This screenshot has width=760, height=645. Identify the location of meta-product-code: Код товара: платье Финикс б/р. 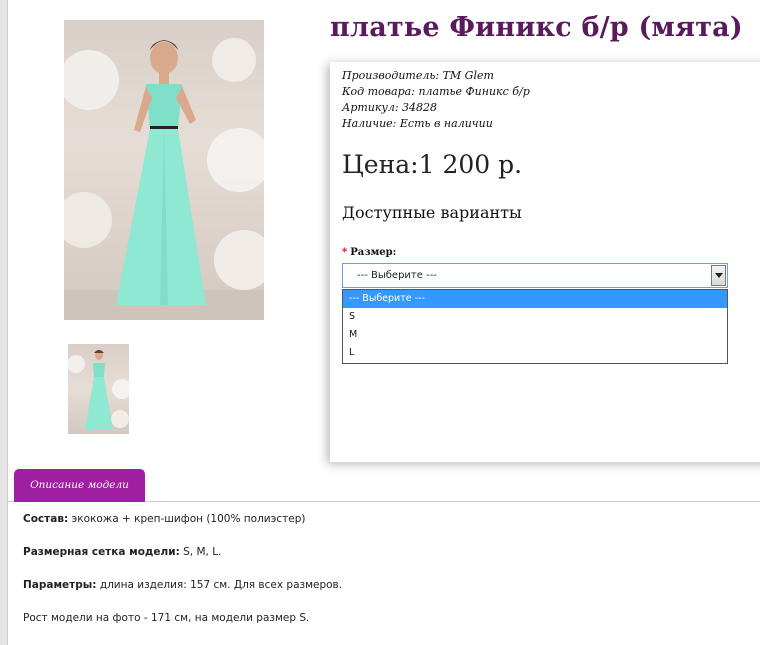
(436, 92).